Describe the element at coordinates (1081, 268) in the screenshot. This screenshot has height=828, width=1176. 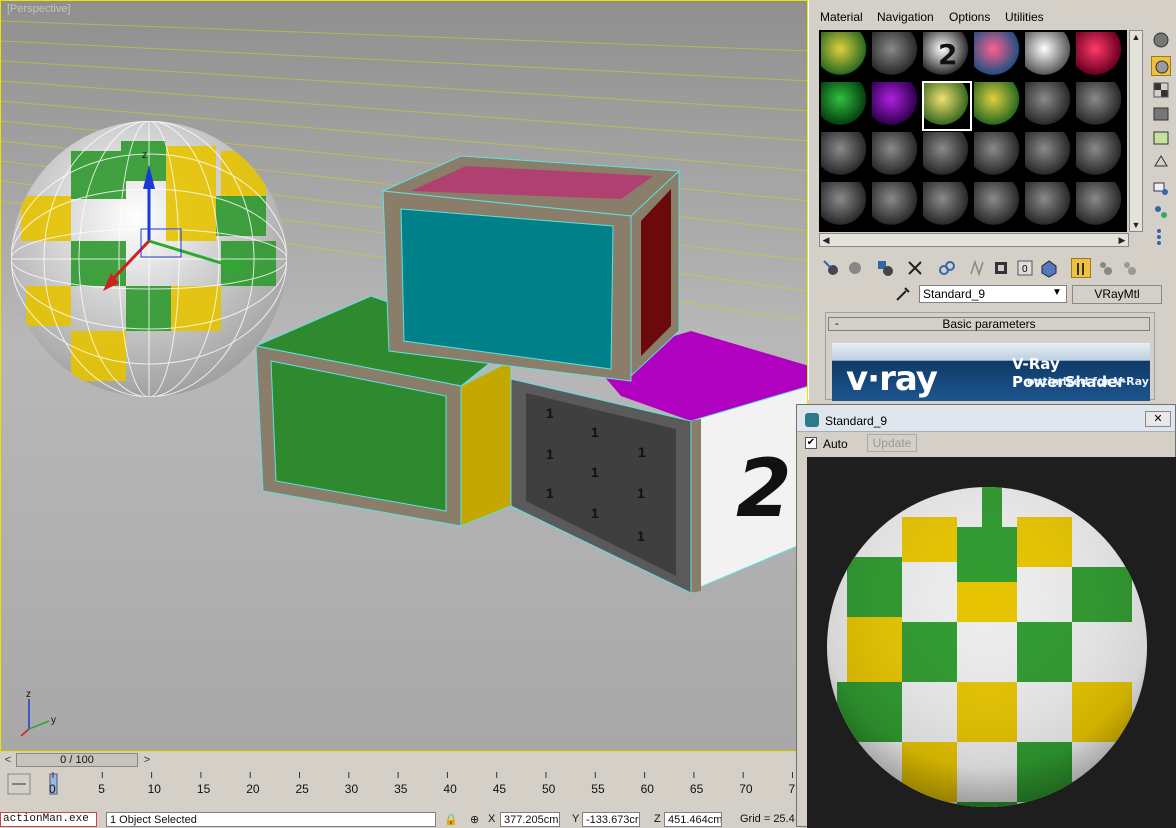
I see `show-end-result-icon` at that location.